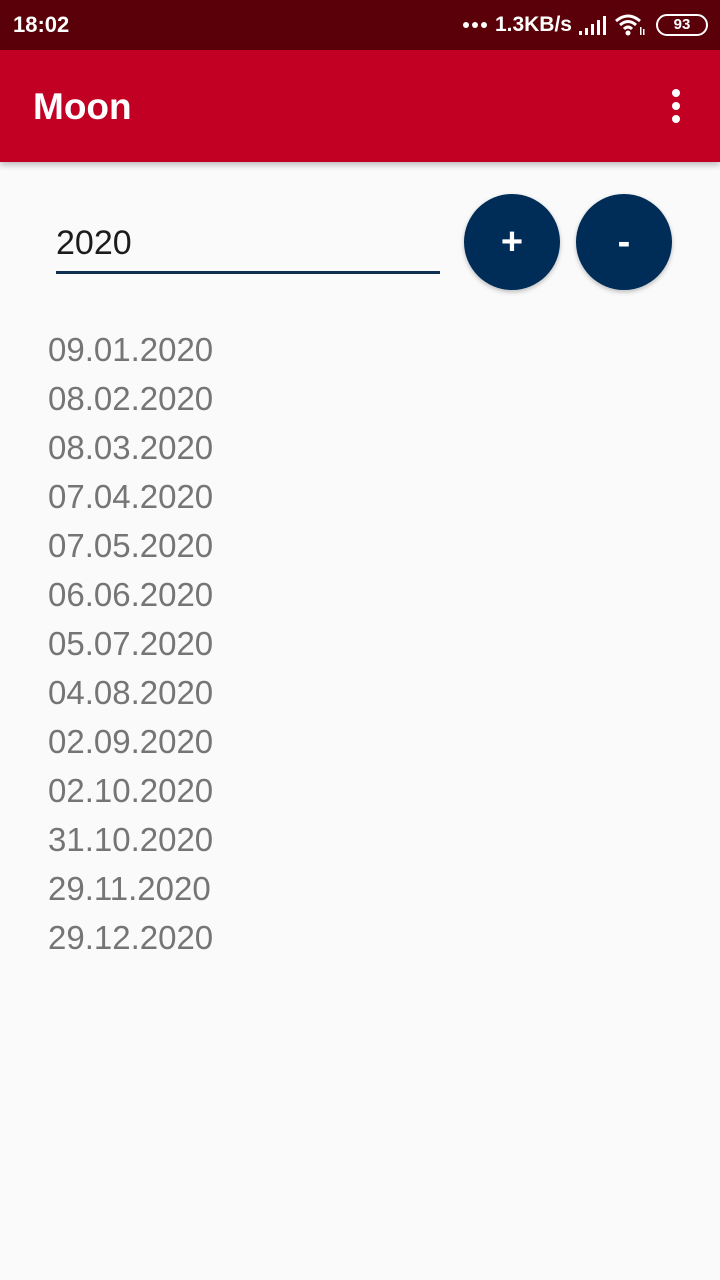 The image size is (720, 1280). What do you see at coordinates (131, 447) in the screenshot?
I see `list-item: 08.03.2020` at bounding box center [131, 447].